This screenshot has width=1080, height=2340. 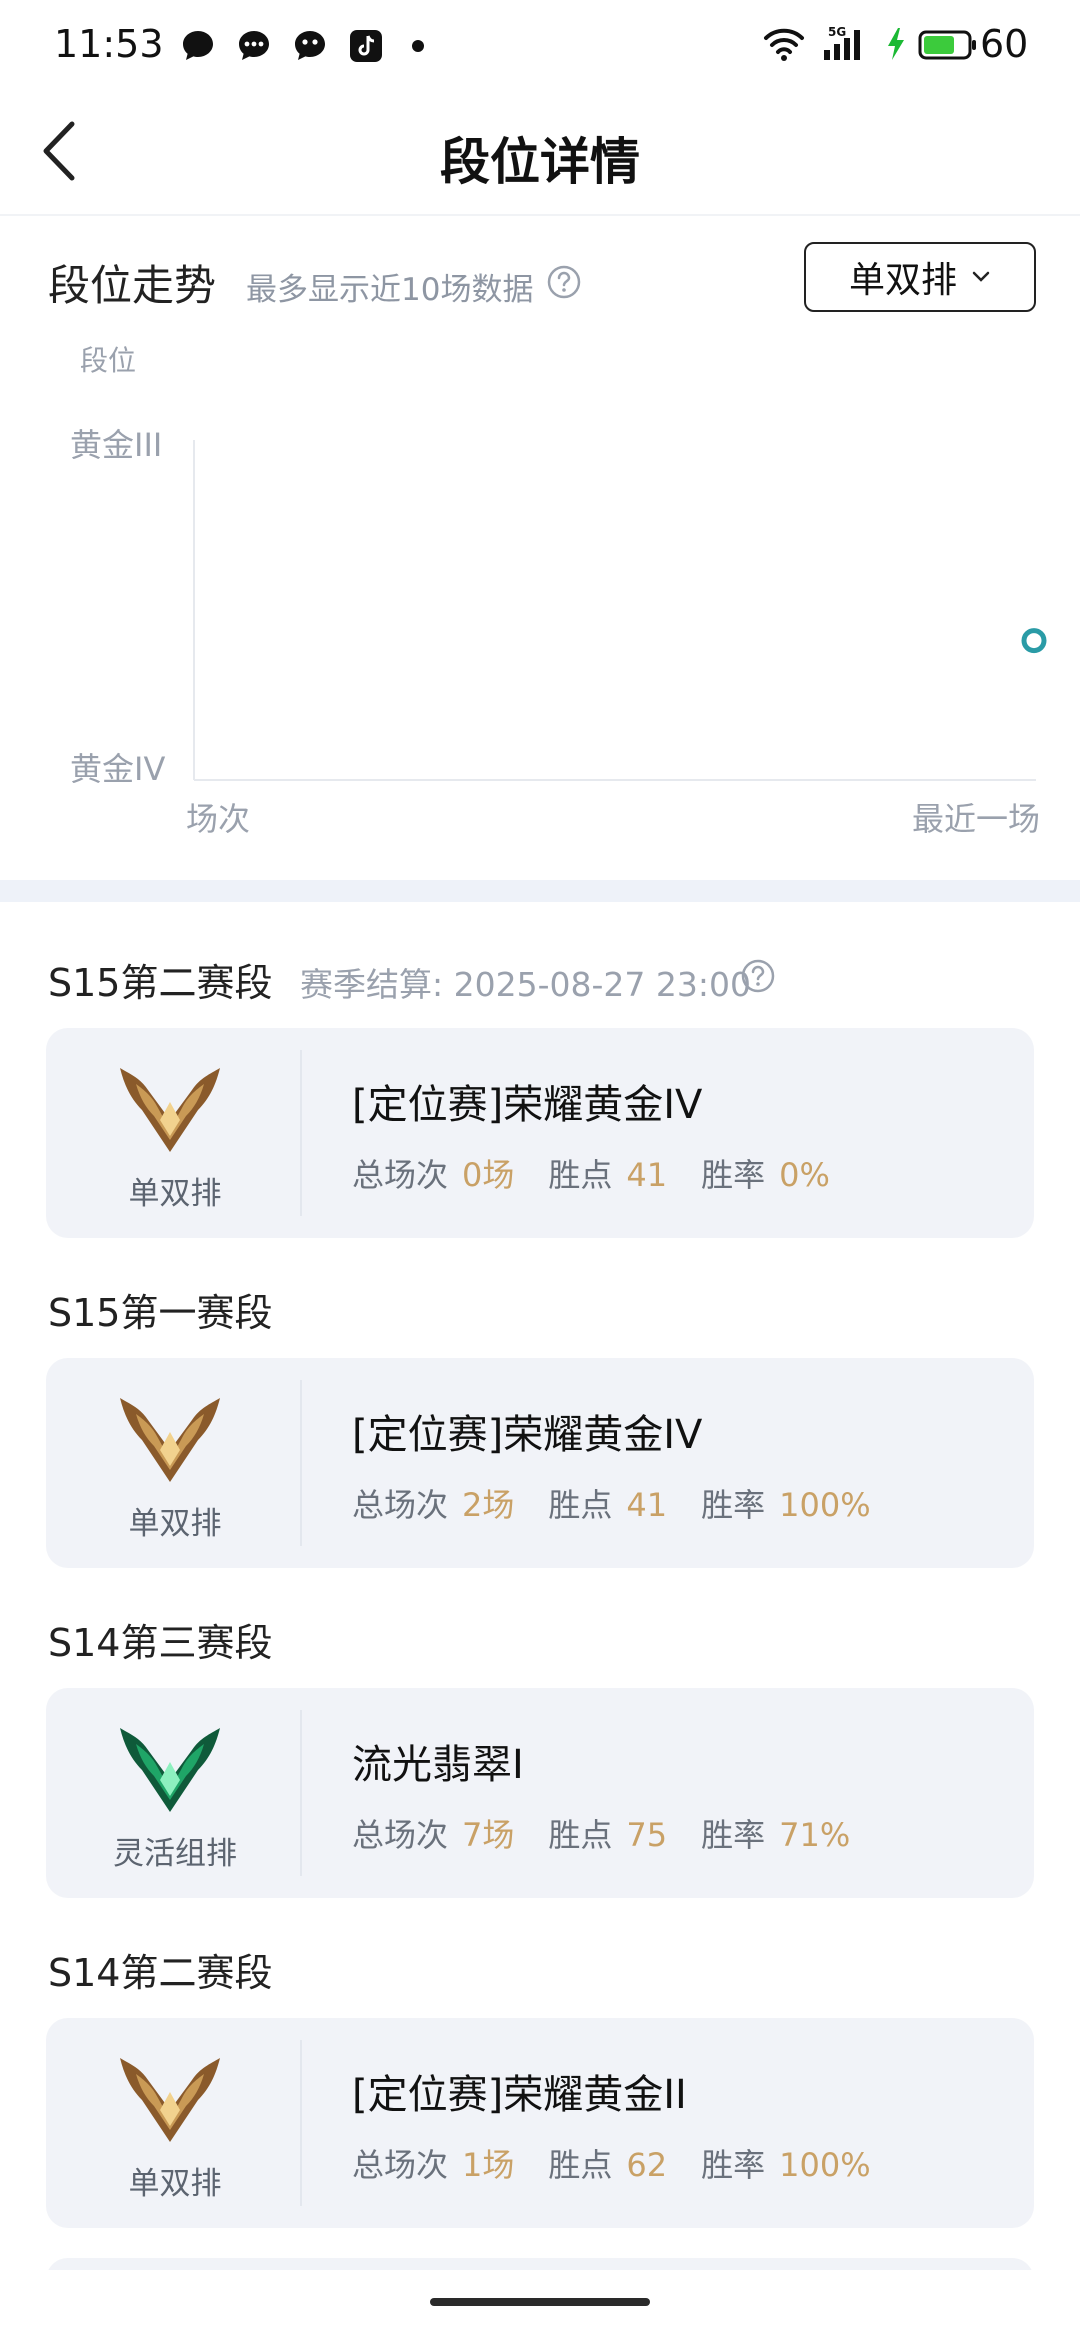 What do you see at coordinates (160, 1313) in the screenshot?
I see `season-heading: S15第一赛段` at bounding box center [160, 1313].